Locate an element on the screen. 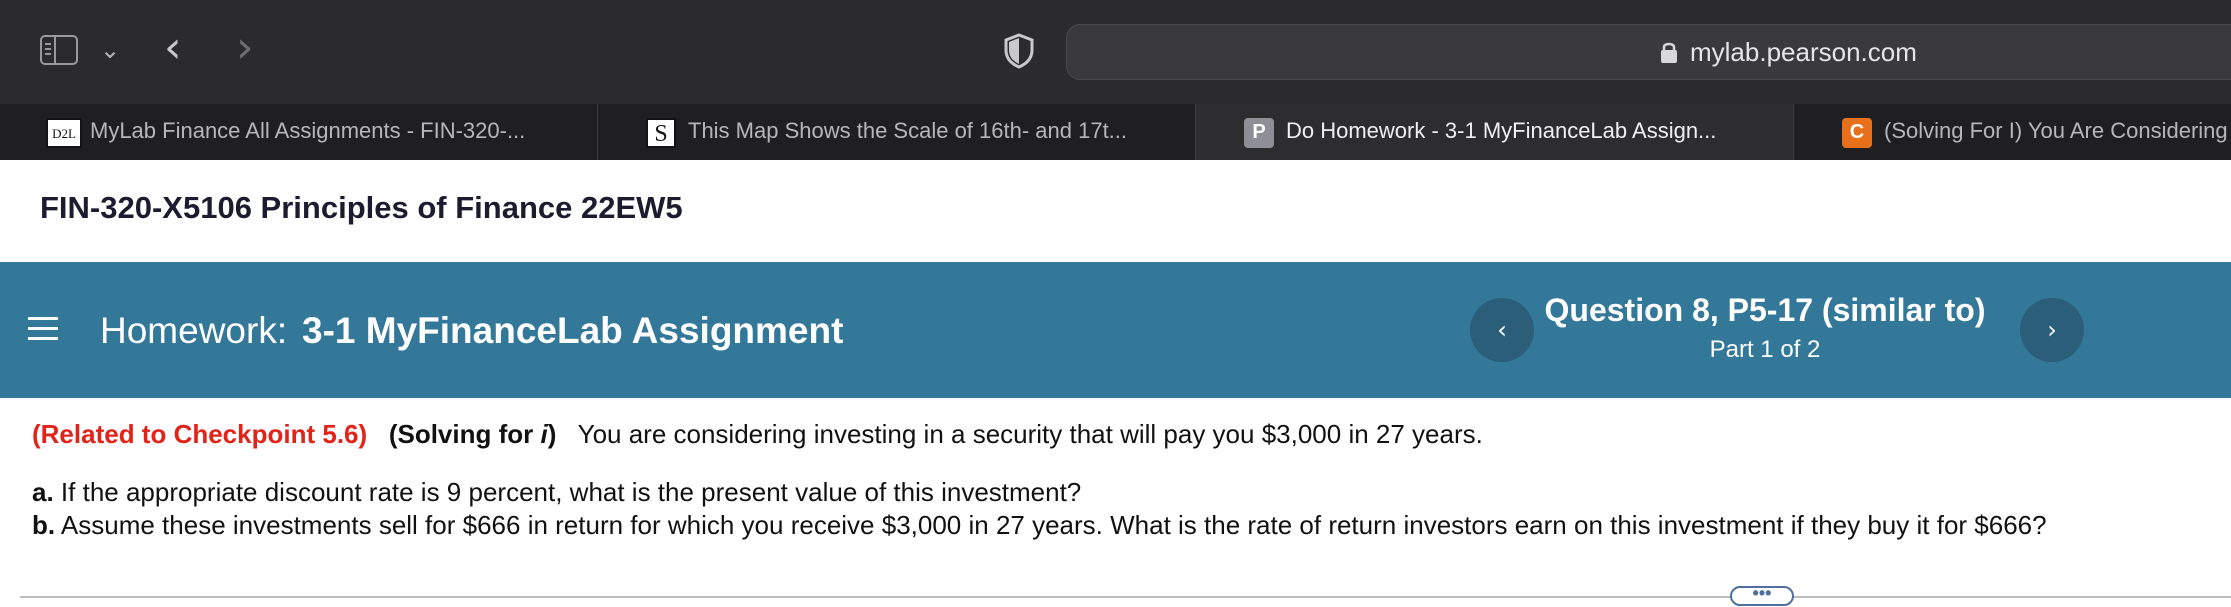  p-favicon-icon: P is located at coordinates (1259, 133).